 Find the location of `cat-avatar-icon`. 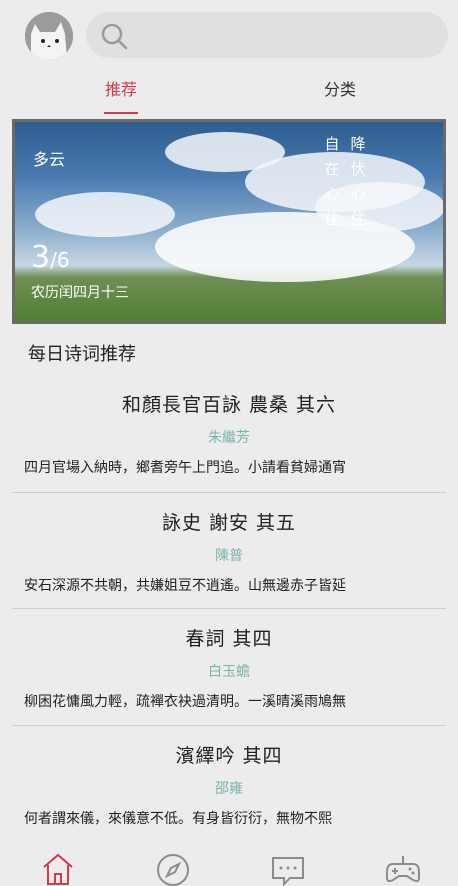

cat-avatar-icon is located at coordinates (49, 36).